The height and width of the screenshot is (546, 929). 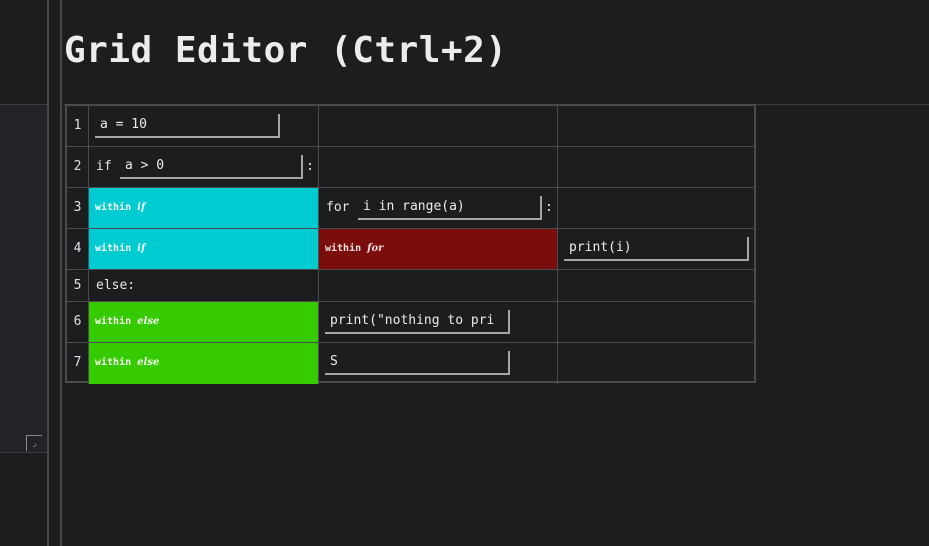 I want to click on grid-cell: for i in range(a) :, so click(x=438, y=208).